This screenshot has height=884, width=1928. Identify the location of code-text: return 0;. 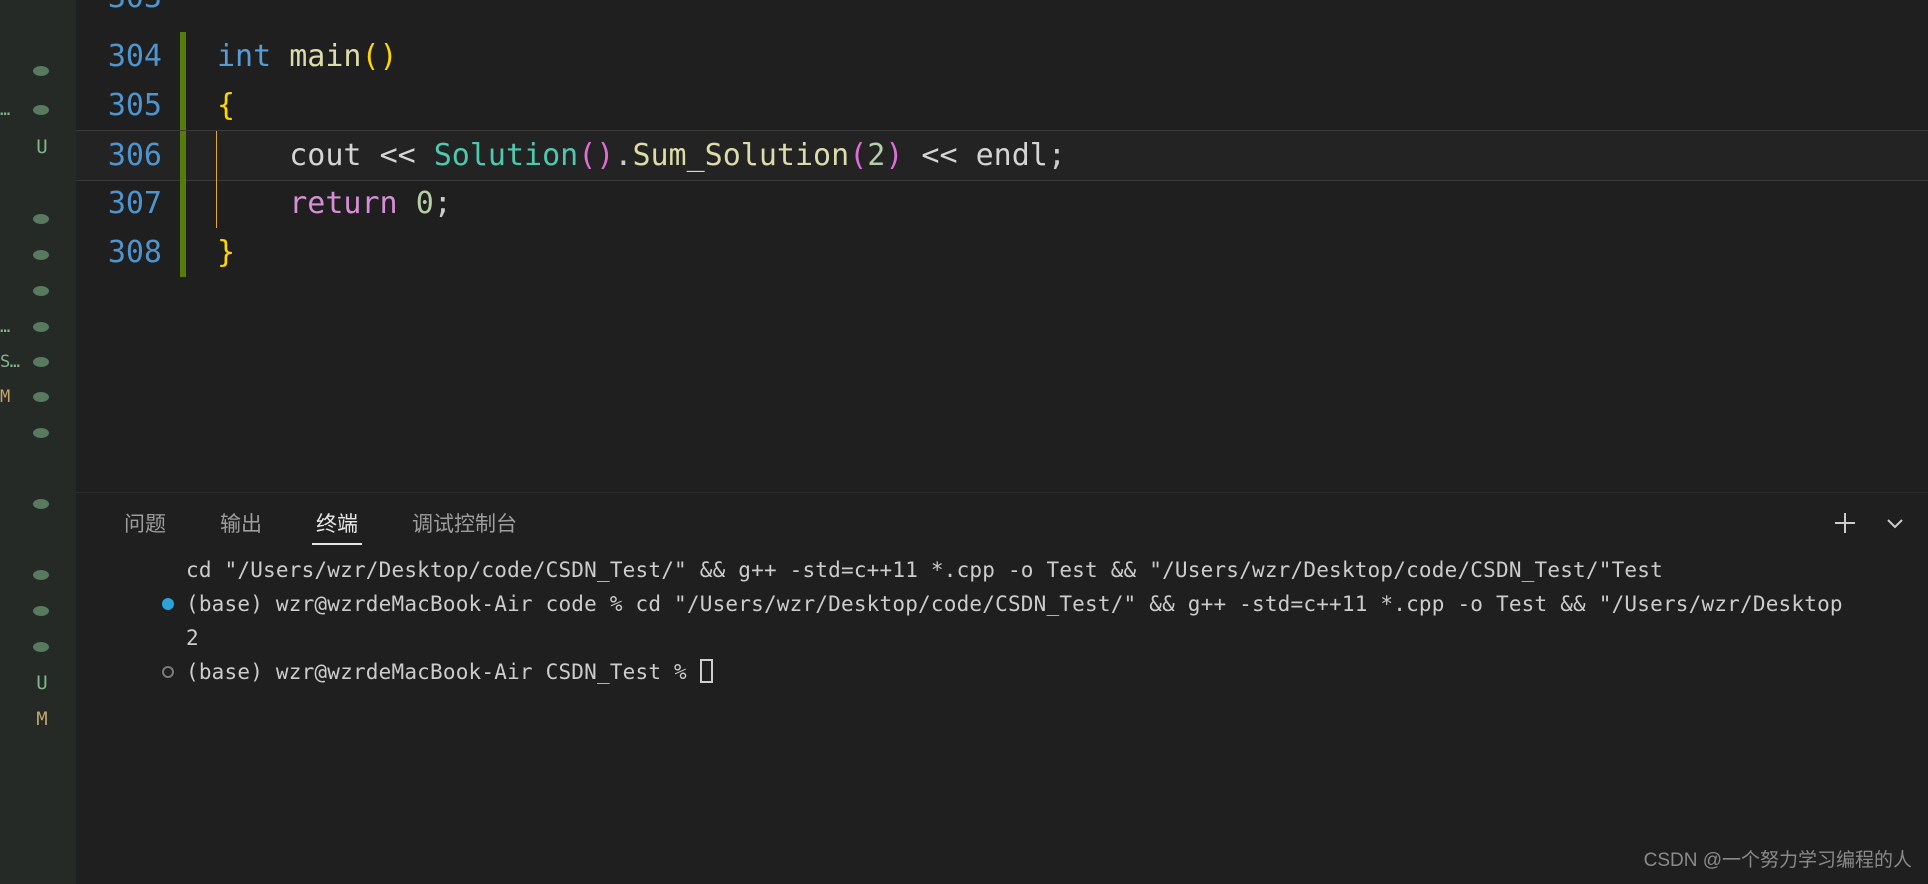
(334, 203).